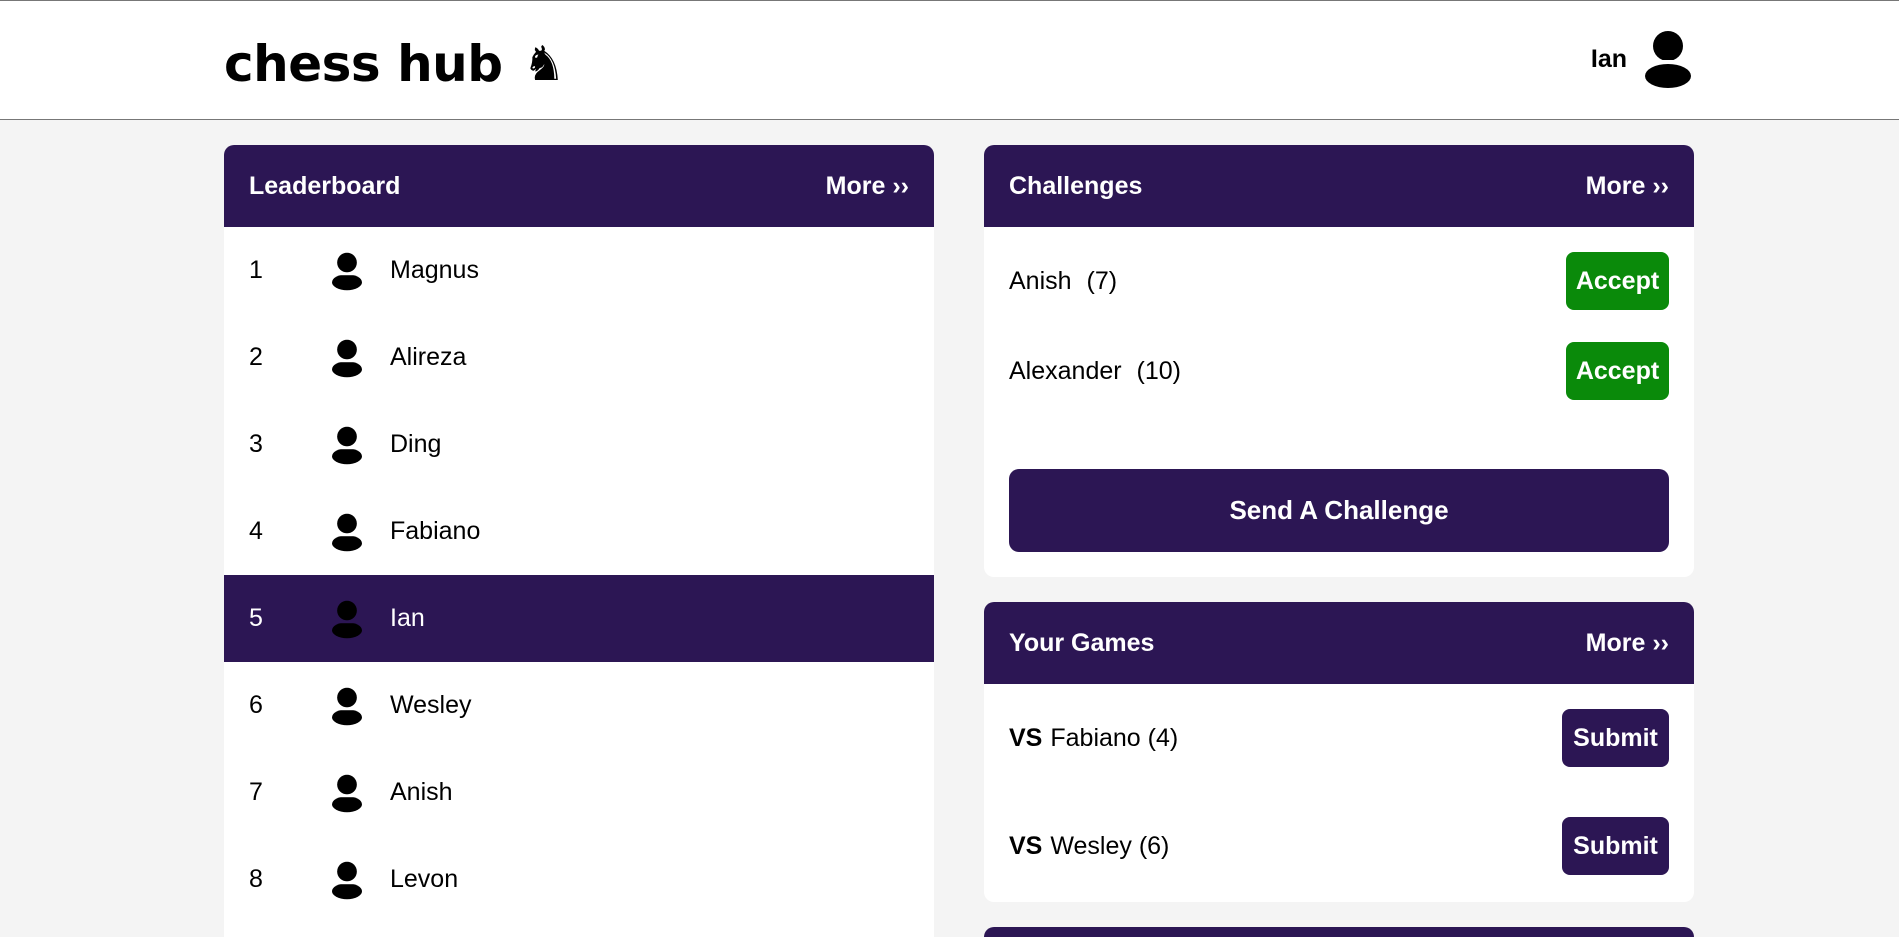 The height and width of the screenshot is (937, 1899). Describe the element at coordinates (579, 357) in the screenshot. I see `leaderboard-row: 2 Alireza` at that location.